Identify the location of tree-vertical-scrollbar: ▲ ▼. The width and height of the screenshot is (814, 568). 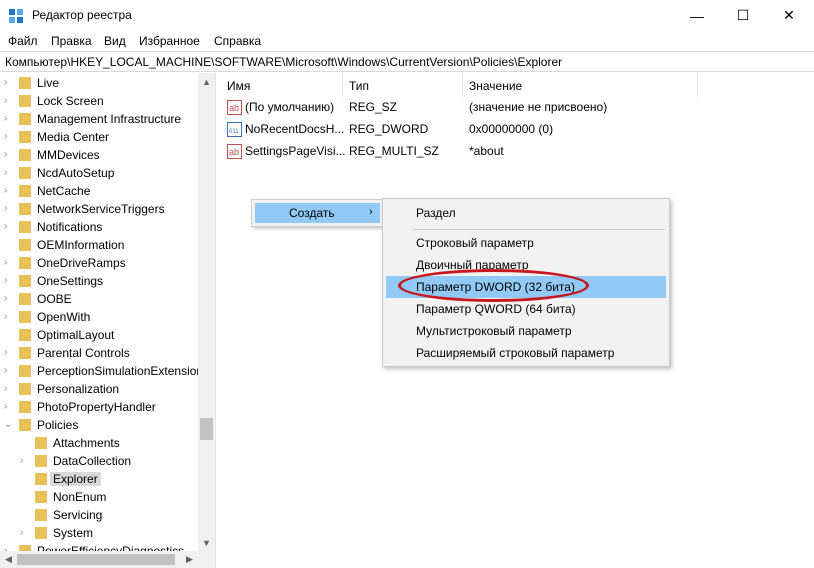
(206, 312).